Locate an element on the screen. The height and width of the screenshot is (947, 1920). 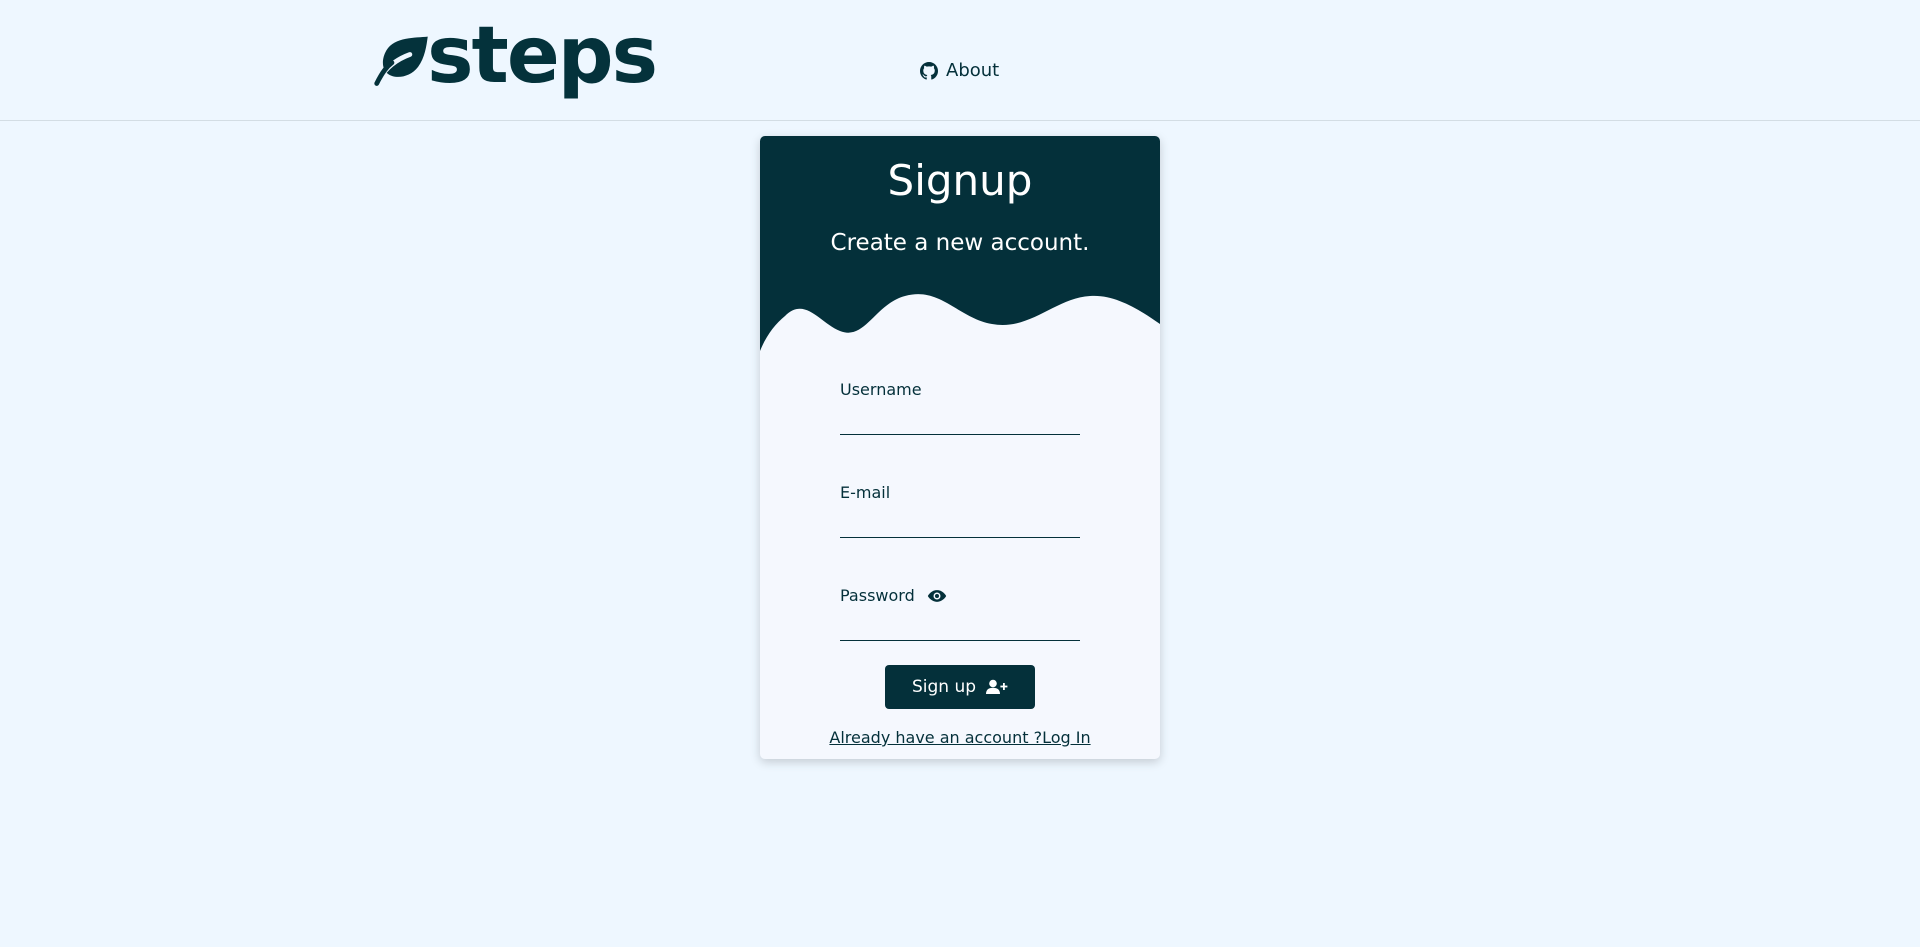
password-label: Password is located at coordinates (960, 595).